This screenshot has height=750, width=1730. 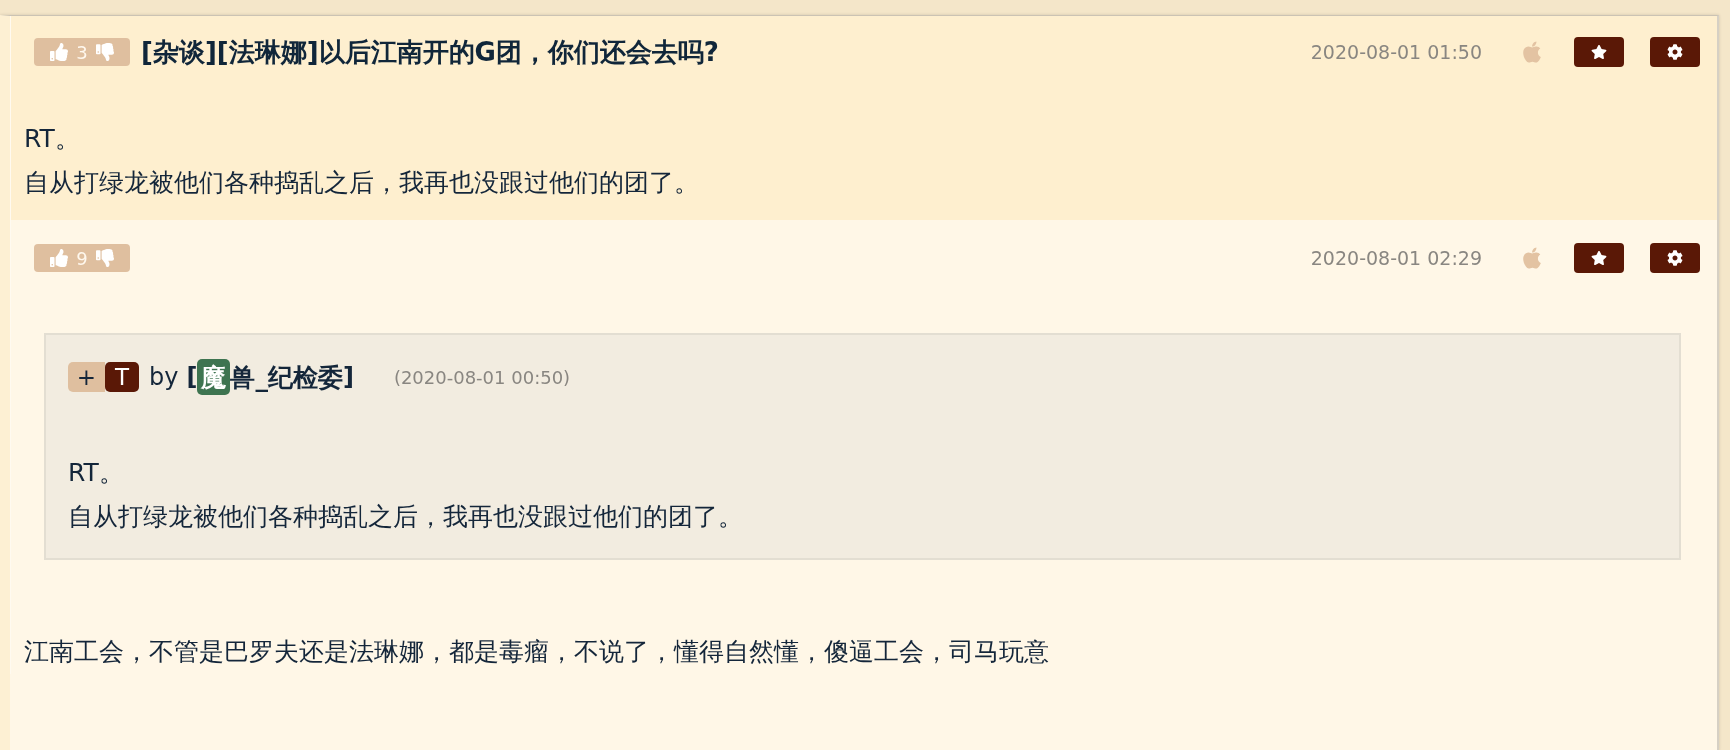 What do you see at coordinates (1396, 52) in the screenshot?
I see `post-time: 2020-08-01 01:50` at bounding box center [1396, 52].